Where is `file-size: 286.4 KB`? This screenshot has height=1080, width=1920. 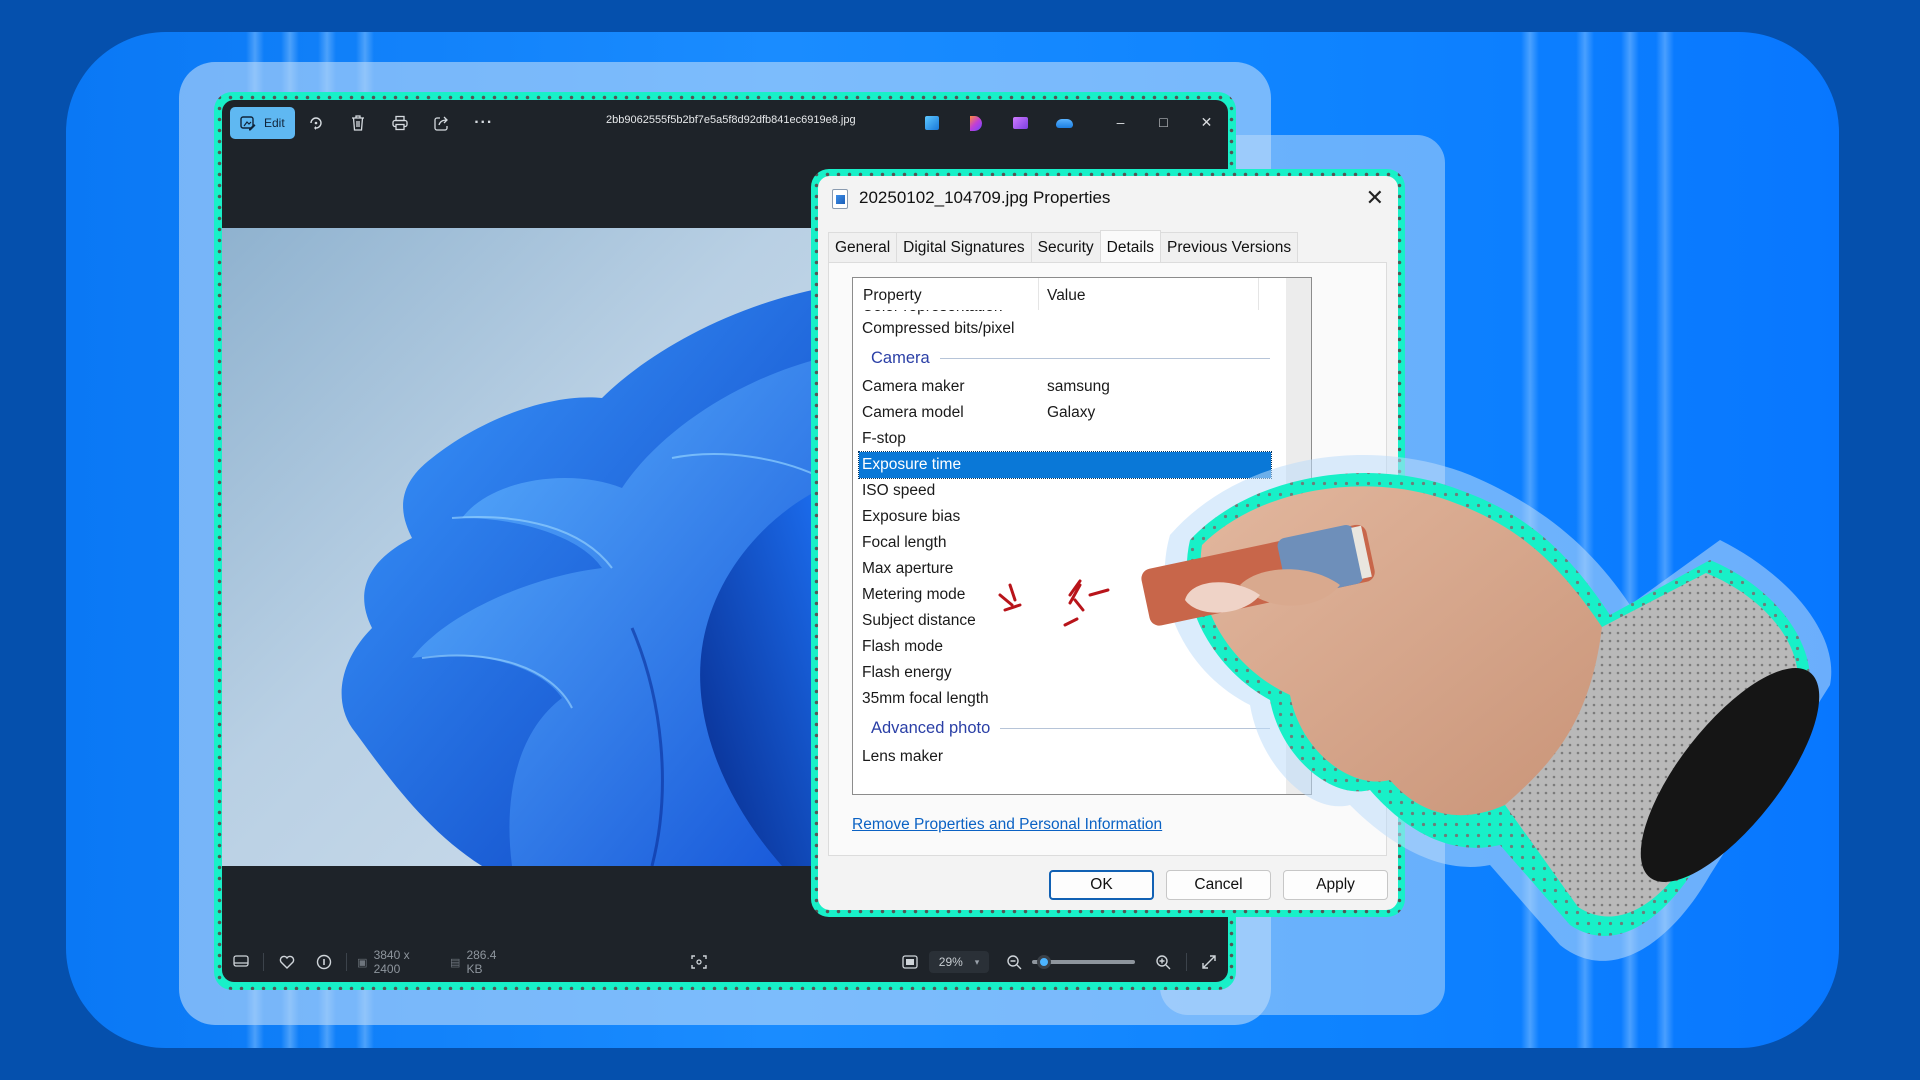
file-size: 286.4 KB is located at coordinates (481, 962).